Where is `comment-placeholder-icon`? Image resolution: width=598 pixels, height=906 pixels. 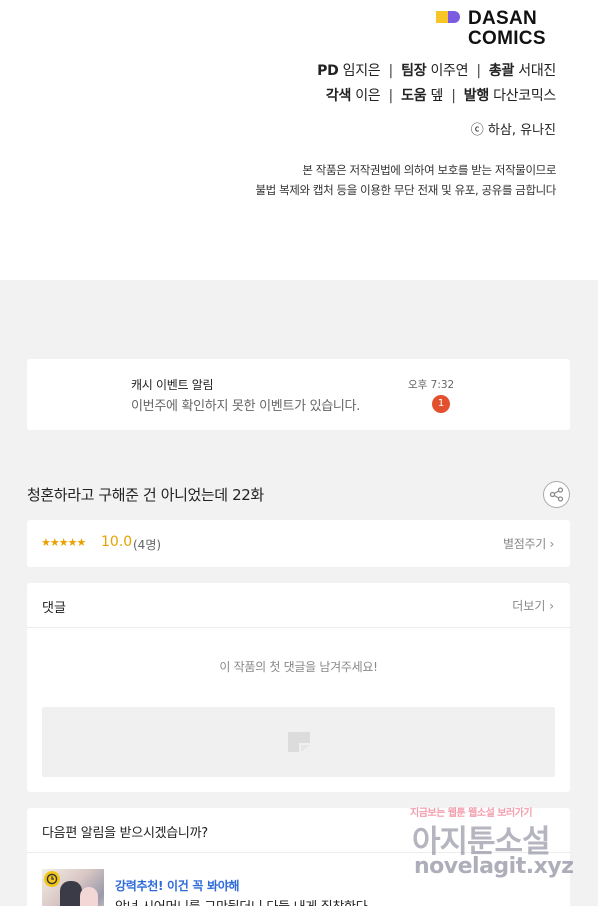 comment-placeholder-icon is located at coordinates (299, 742).